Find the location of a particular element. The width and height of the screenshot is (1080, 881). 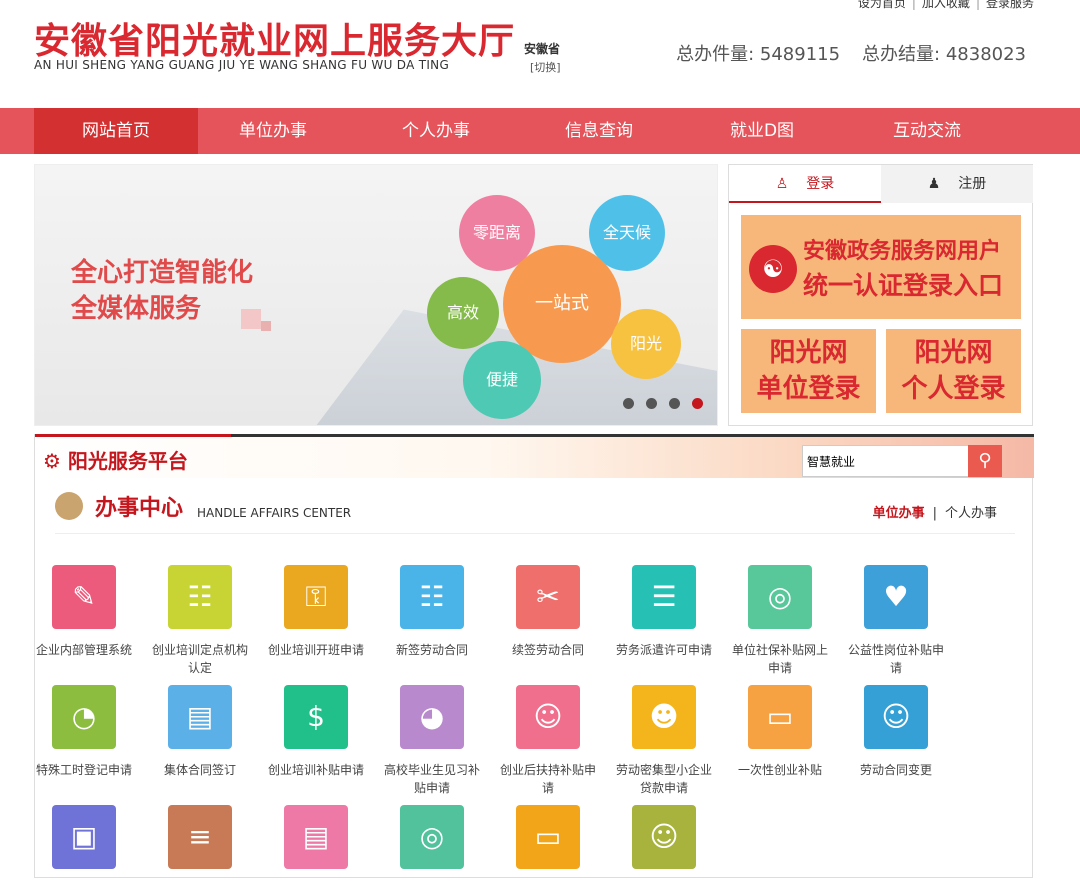

service-label: 创业培训补贴申请 is located at coordinates (315, 770).